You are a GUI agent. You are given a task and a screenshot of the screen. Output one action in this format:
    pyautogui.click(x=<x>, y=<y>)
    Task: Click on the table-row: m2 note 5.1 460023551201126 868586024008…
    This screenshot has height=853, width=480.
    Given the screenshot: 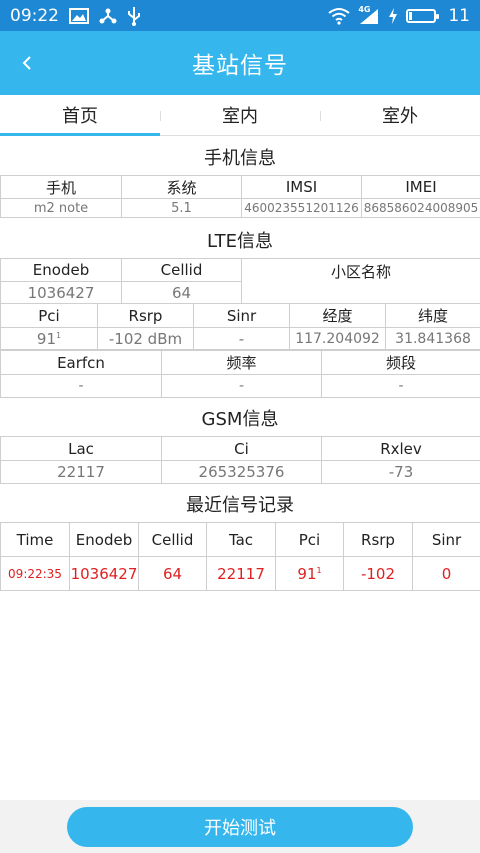 What is the action you would take?
    pyautogui.click(x=240, y=208)
    